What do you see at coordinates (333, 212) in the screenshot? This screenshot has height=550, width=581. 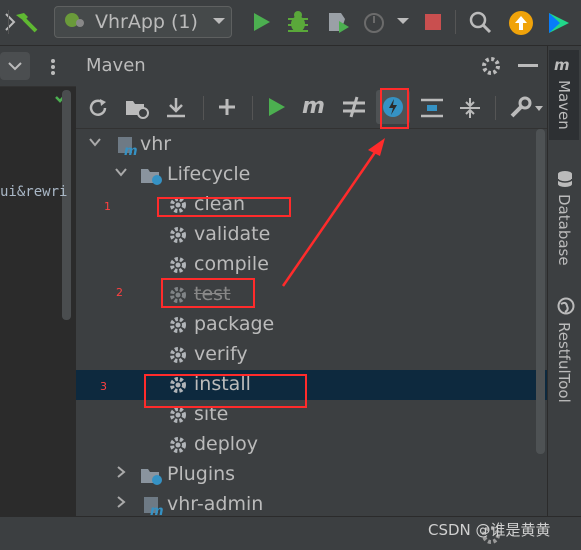 I see `annotation-arrow` at bounding box center [333, 212].